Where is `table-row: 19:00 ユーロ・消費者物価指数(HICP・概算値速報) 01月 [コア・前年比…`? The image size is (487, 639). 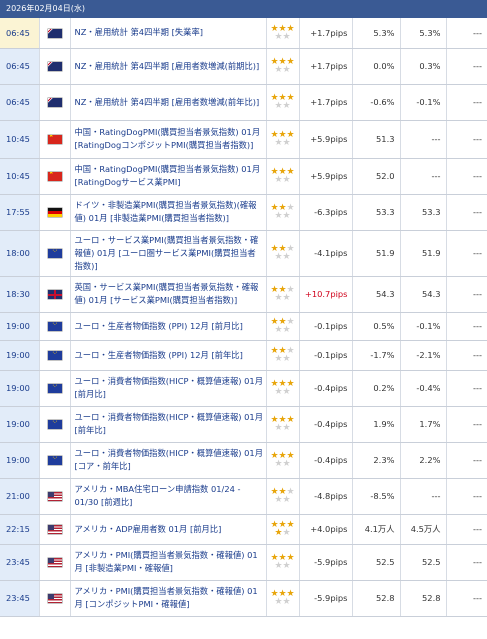
table-row: 19:00 ユーロ・消費者物価指数(HICP・概算値速報) 01月 [コア・前年比… is located at coordinates (243, 460).